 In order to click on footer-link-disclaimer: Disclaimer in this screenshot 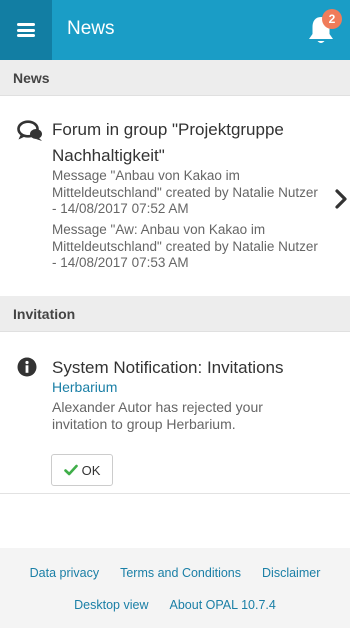, I will do `click(291, 573)`.